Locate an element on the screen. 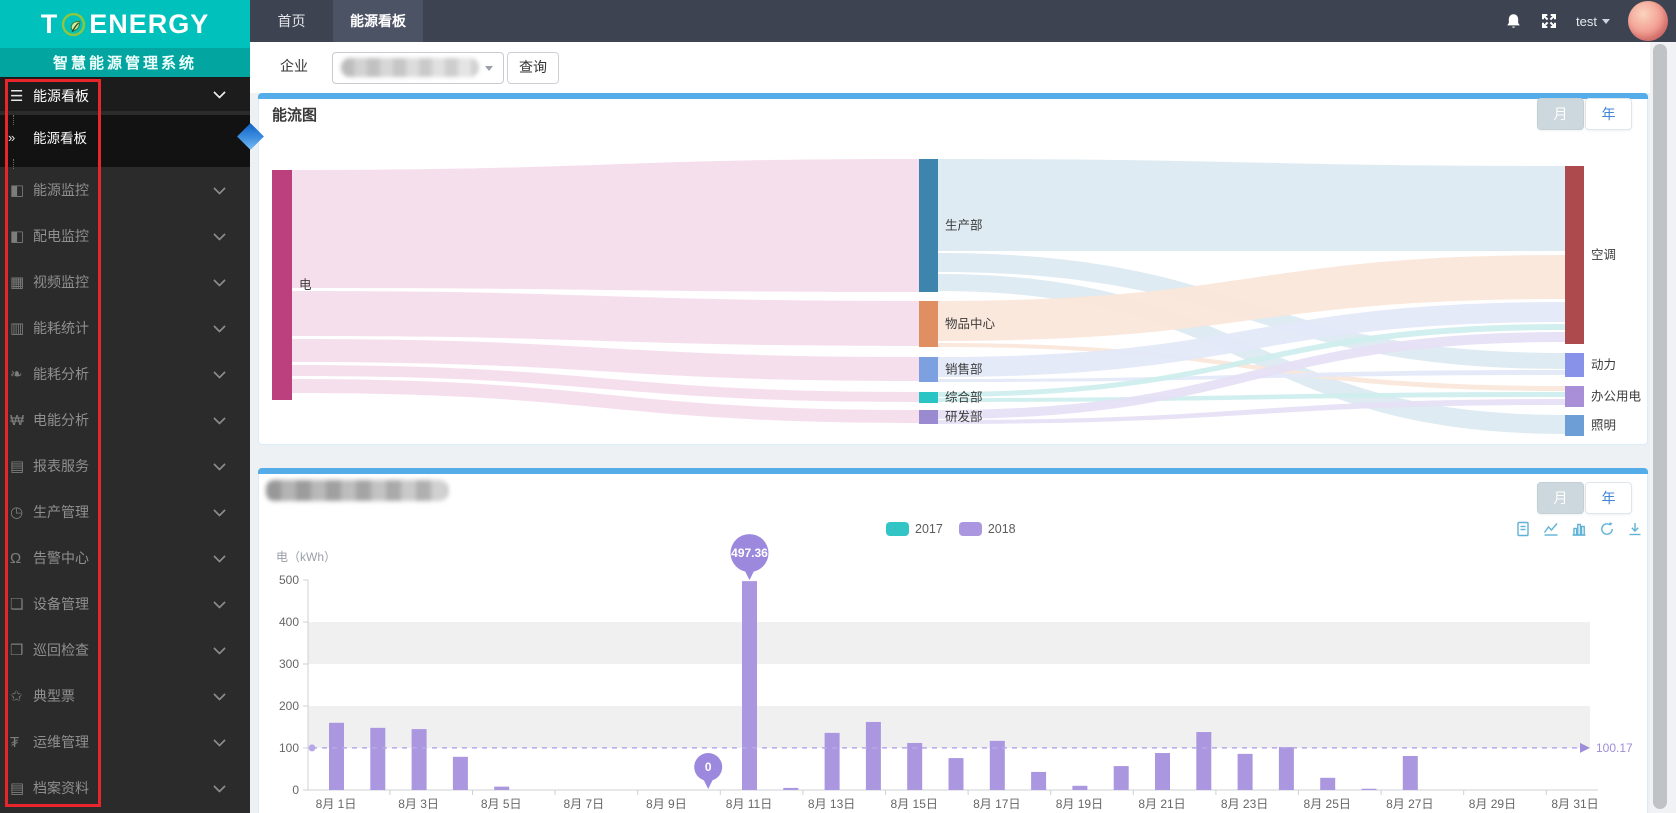  sidebar-item-11: ✩ 典型票 is located at coordinates (125, 696).